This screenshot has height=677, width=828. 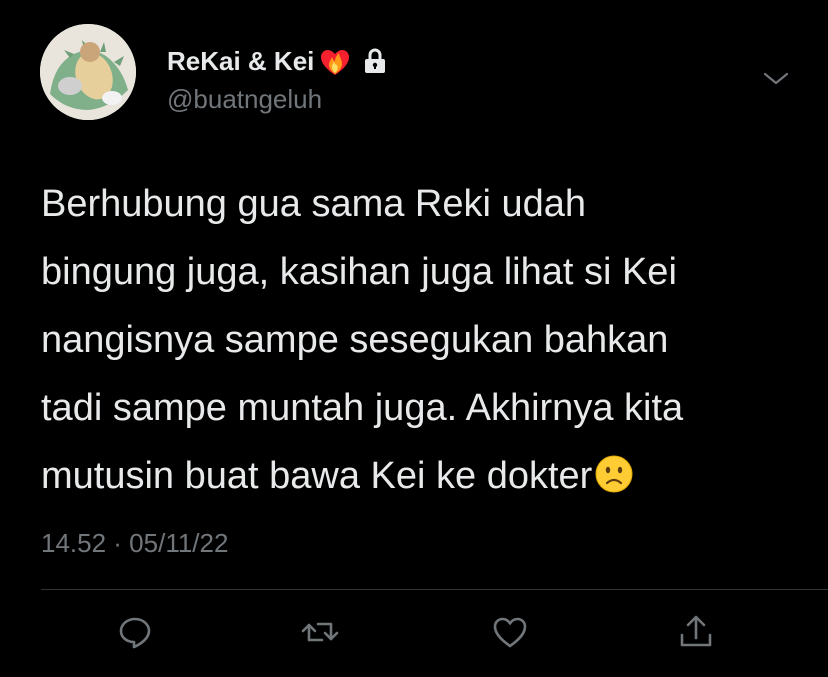 I want to click on tweet-text-last-line: mutusin buat bawa Kei ke dokter, so click(x=421, y=476).